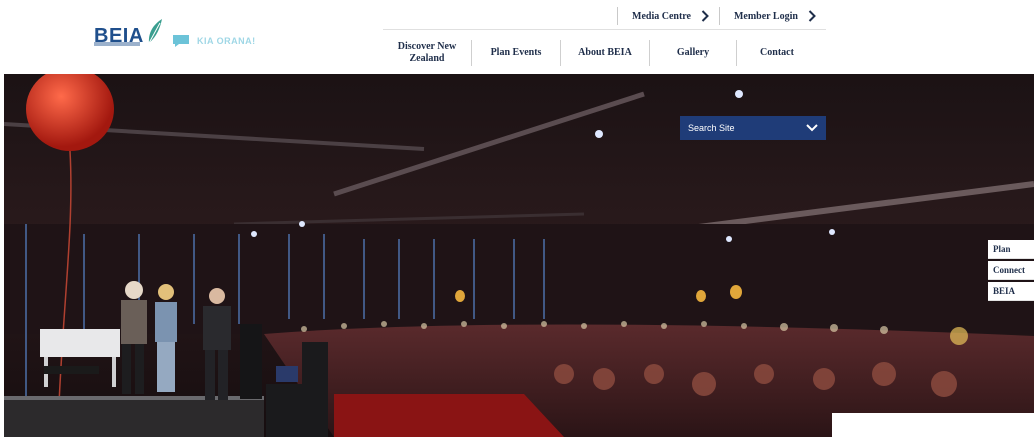  Describe the element at coordinates (1011, 249) in the screenshot. I see `side-tab-plan: Plan` at that location.